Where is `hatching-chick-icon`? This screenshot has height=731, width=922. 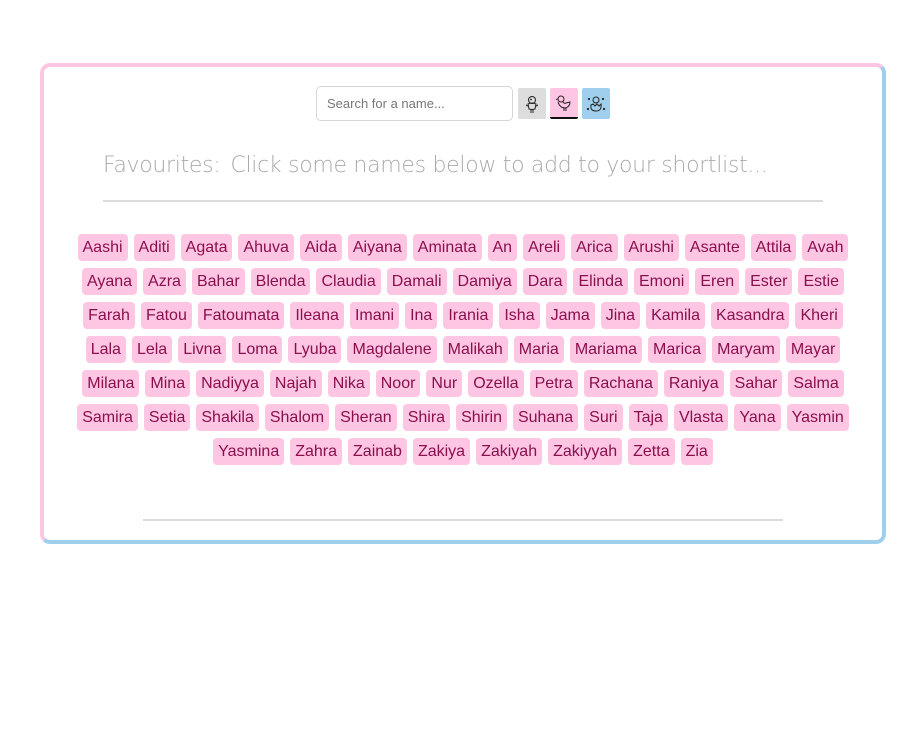
hatching-chick-icon is located at coordinates (596, 104).